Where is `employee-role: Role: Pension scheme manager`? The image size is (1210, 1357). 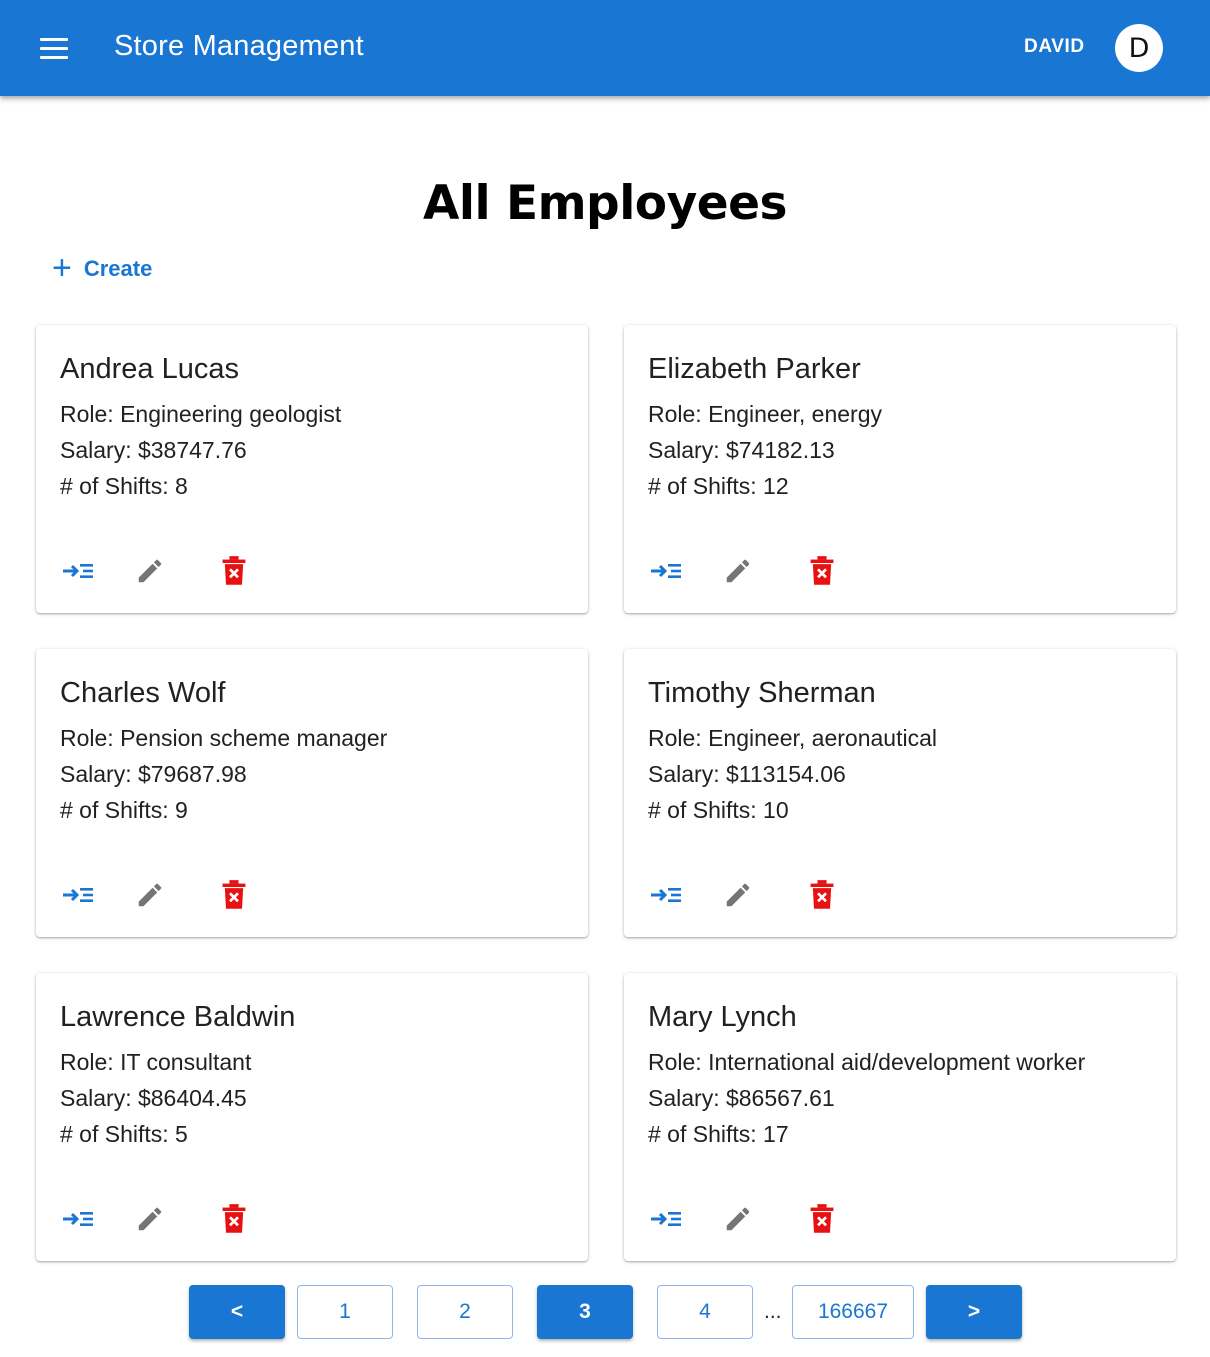
employee-role: Role: Pension scheme manager is located at coordinates (224, 738).